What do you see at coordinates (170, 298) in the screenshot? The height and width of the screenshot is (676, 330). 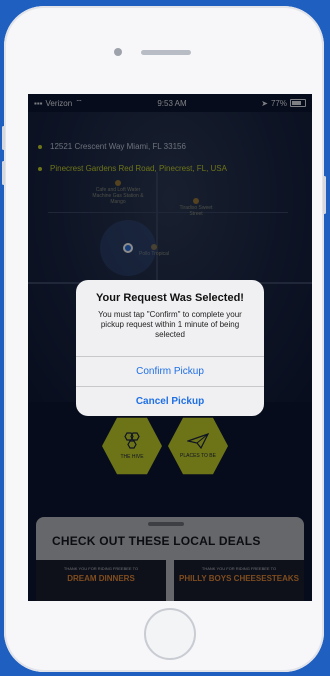 I see `alert-title: Your Request Was Selected!` at bounding box center [170, 298].